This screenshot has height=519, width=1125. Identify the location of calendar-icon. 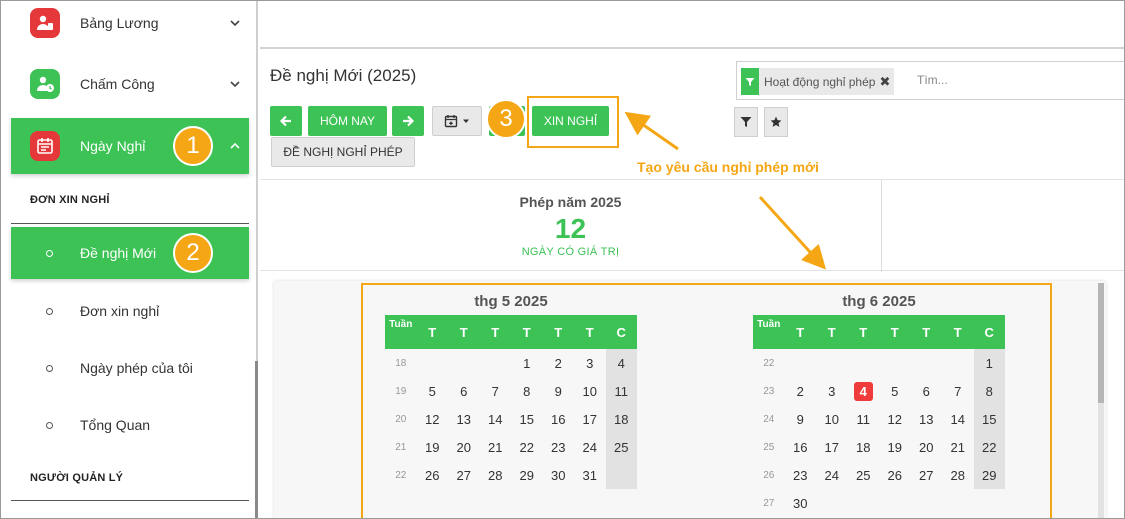
(45, 146).